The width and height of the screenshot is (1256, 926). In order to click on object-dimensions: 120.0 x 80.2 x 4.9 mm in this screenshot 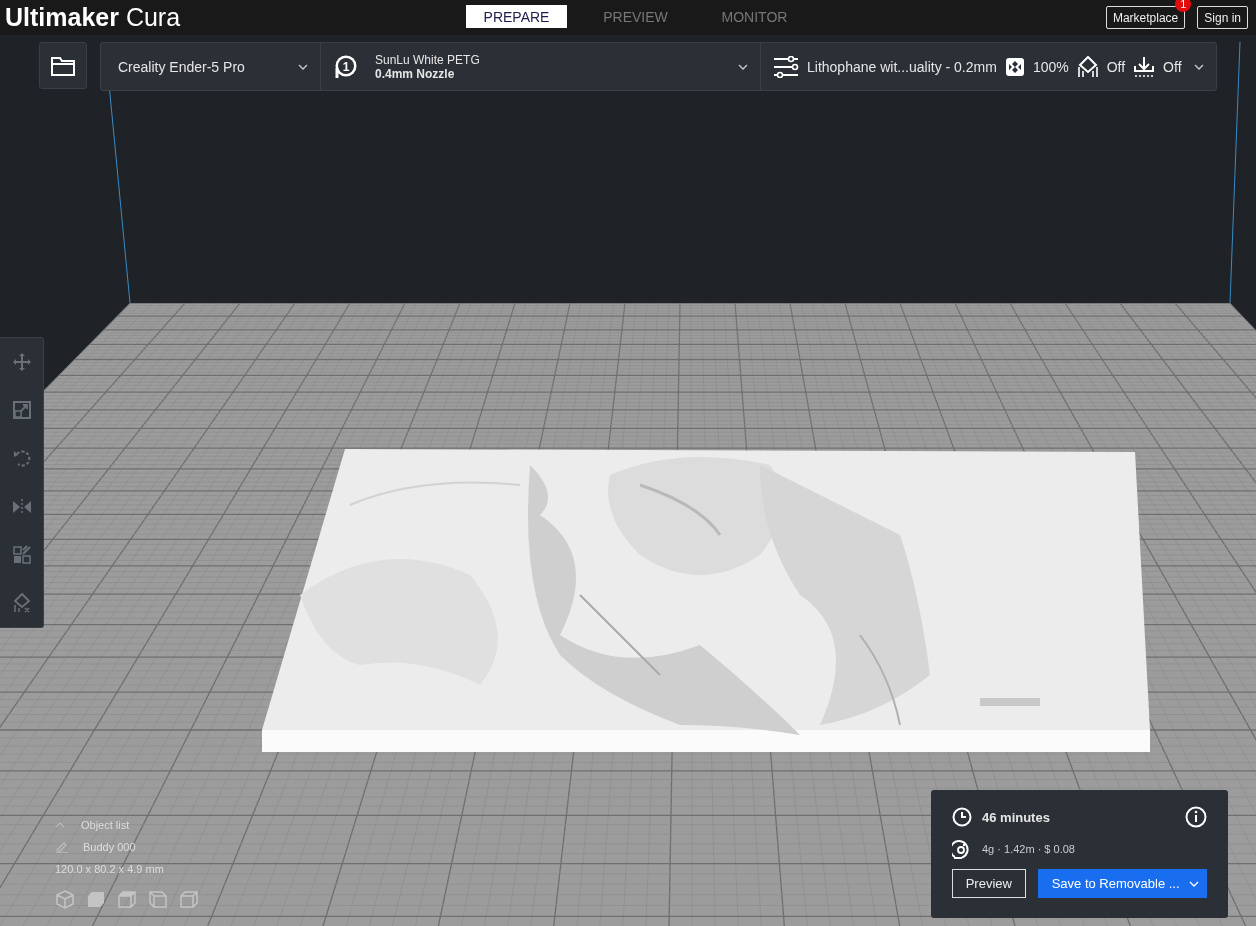, I will do `click(110, 869)`.